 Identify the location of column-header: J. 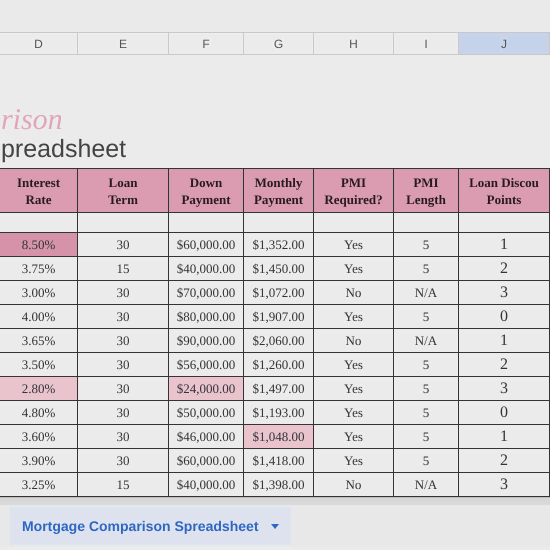
(504, 43).